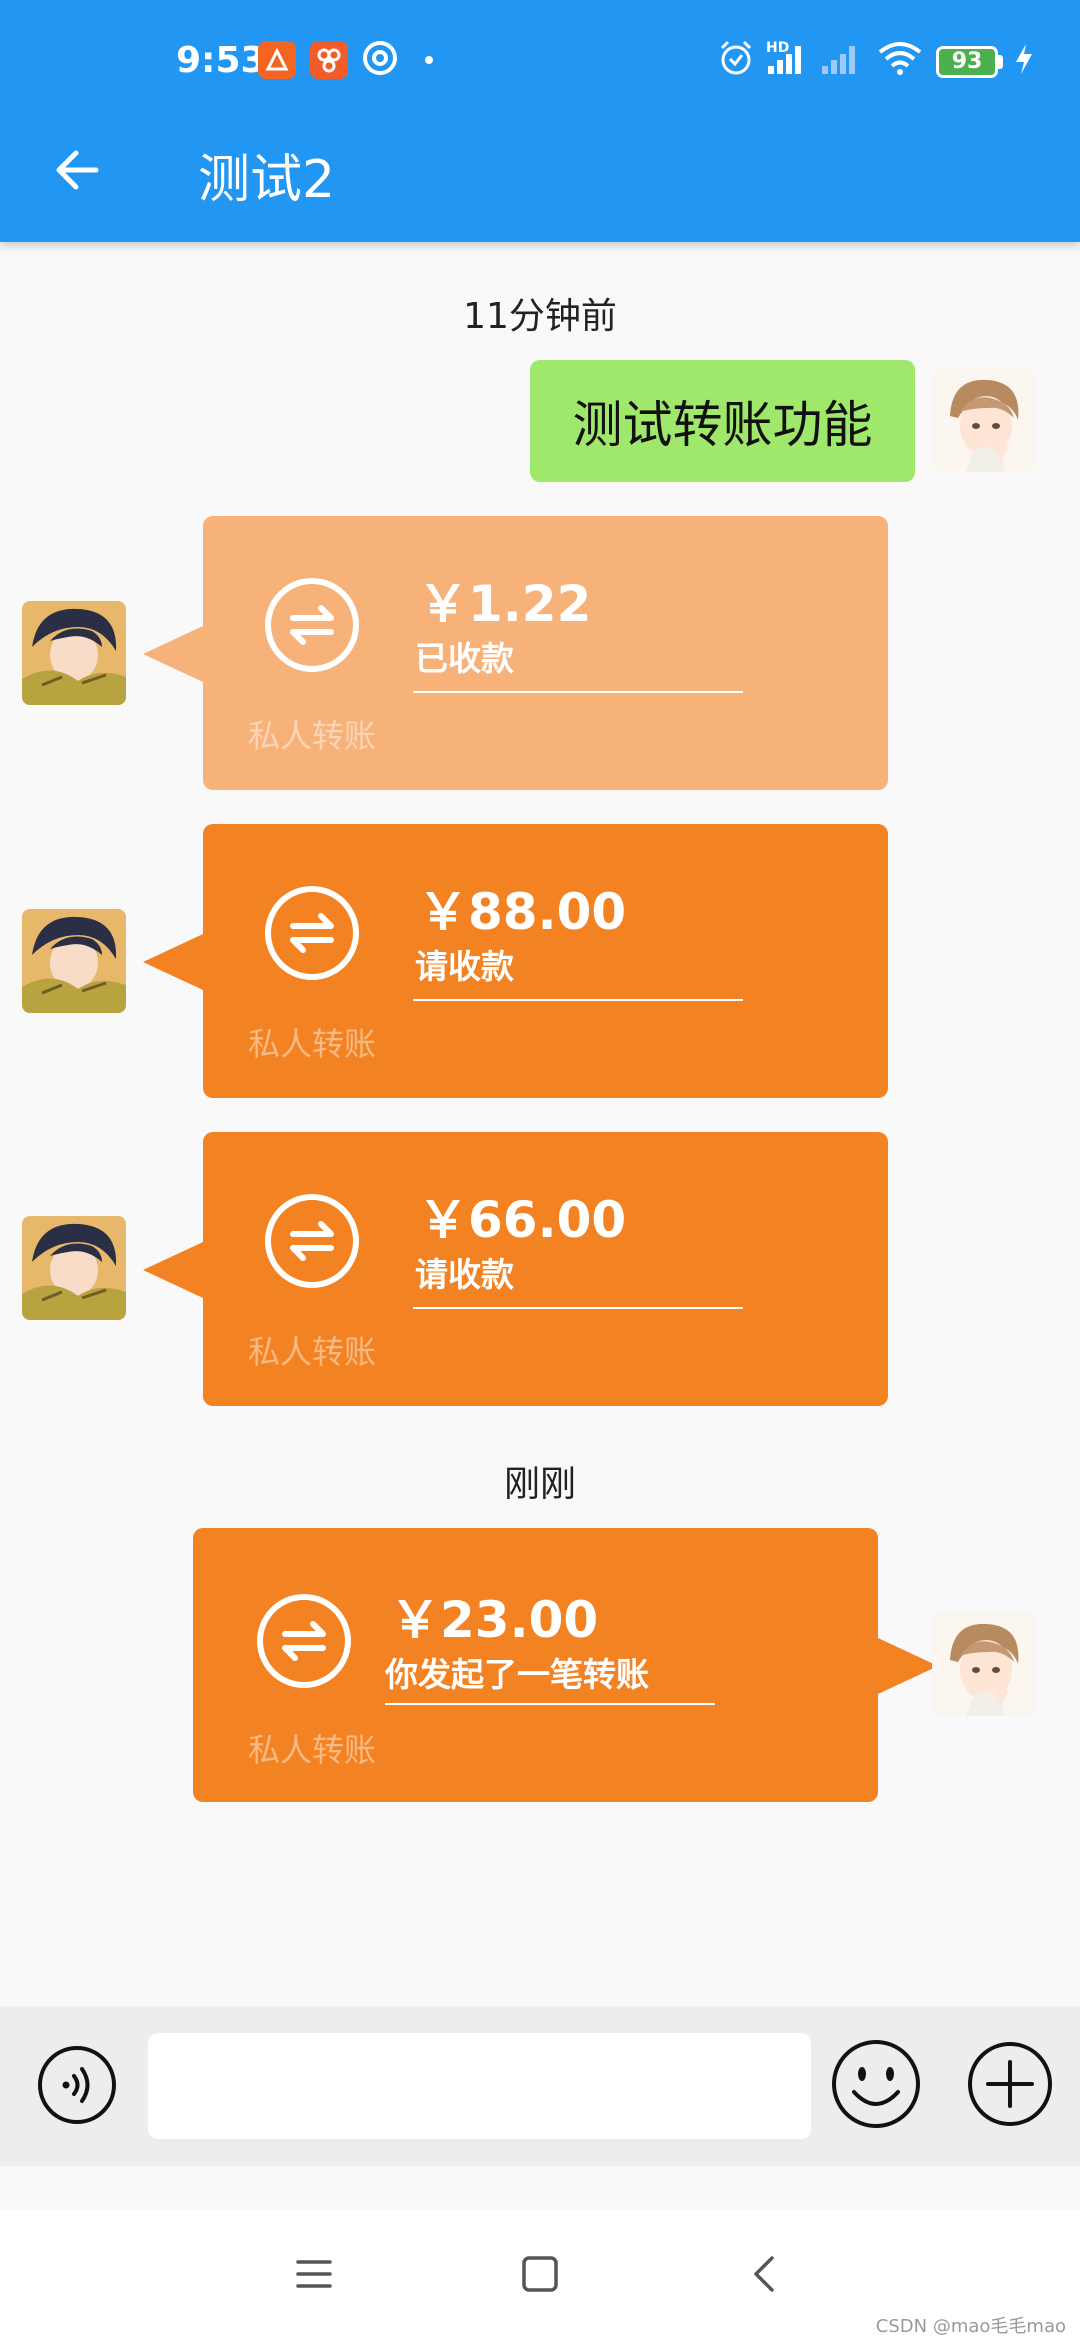 The image size is (1080, 2340). Describe the element at coordinates (522, 912) in the screenshot. I see `transfer-amount: ￥88.00` at that location.